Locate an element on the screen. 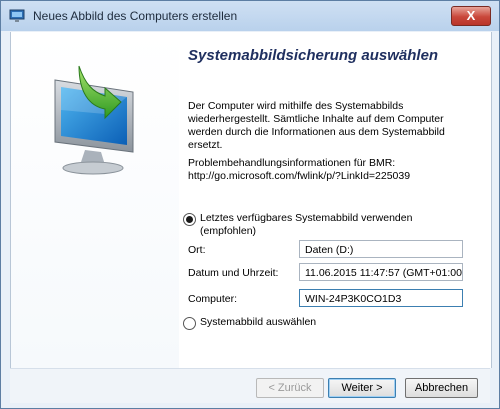 Image resolution: width=500 pixels, height=409 pixels. radio-latest is located at coordinates (189, 219).